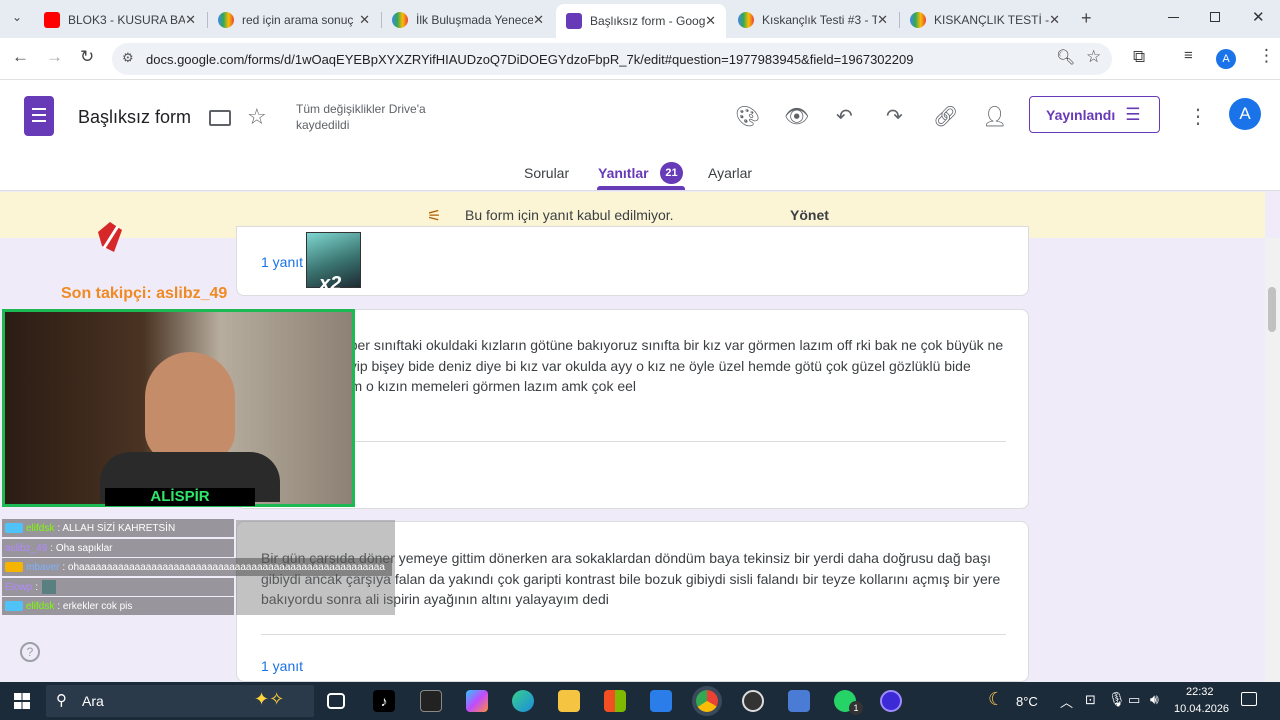  What do you see at coordinates (17, 17) in the screenshot?
I see `tab-search-chevron-icon: ⌄` at bounding box center [17, 17].